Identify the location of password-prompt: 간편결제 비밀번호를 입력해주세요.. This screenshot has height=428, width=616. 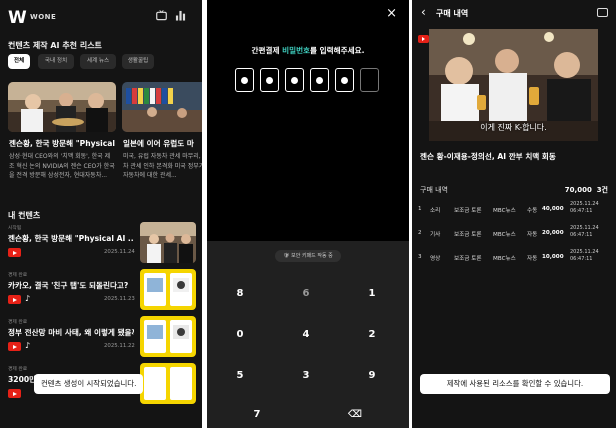
(308, 50).